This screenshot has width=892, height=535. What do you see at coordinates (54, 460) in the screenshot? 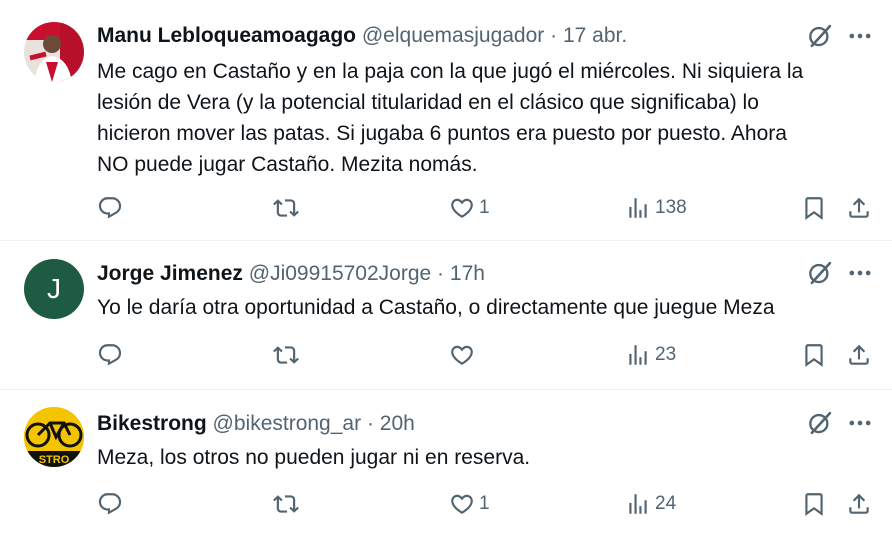
I see `svg-text: STRO` at bounding box center [54, 460].